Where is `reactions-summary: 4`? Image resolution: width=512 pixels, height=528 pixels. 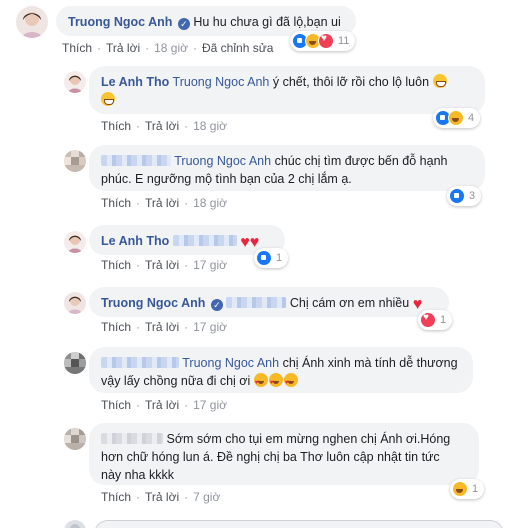
reactions-summary: 4 is located at coordinates (457, 118).